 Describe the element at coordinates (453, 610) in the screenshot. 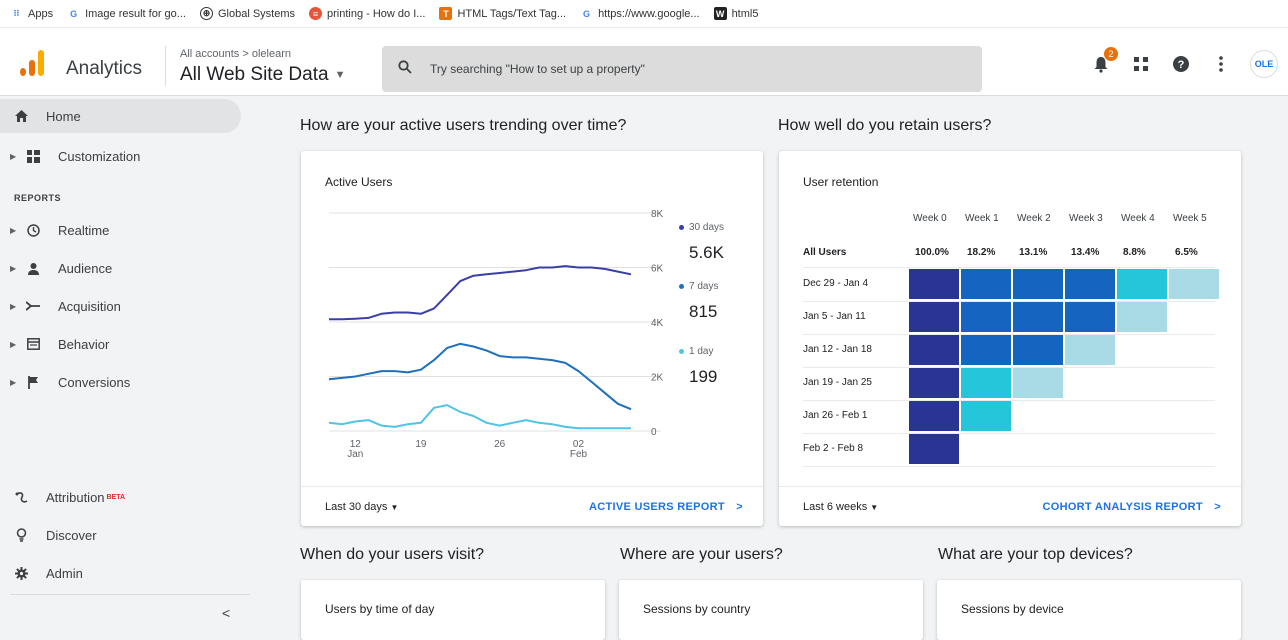

I see `time-of-day-card: Users by time of day` at that location.